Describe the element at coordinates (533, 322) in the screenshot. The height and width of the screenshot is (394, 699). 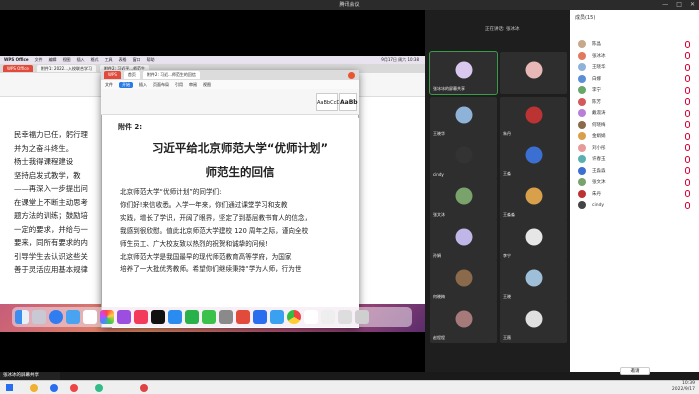
I see `video-tile: 王薇` at that location.